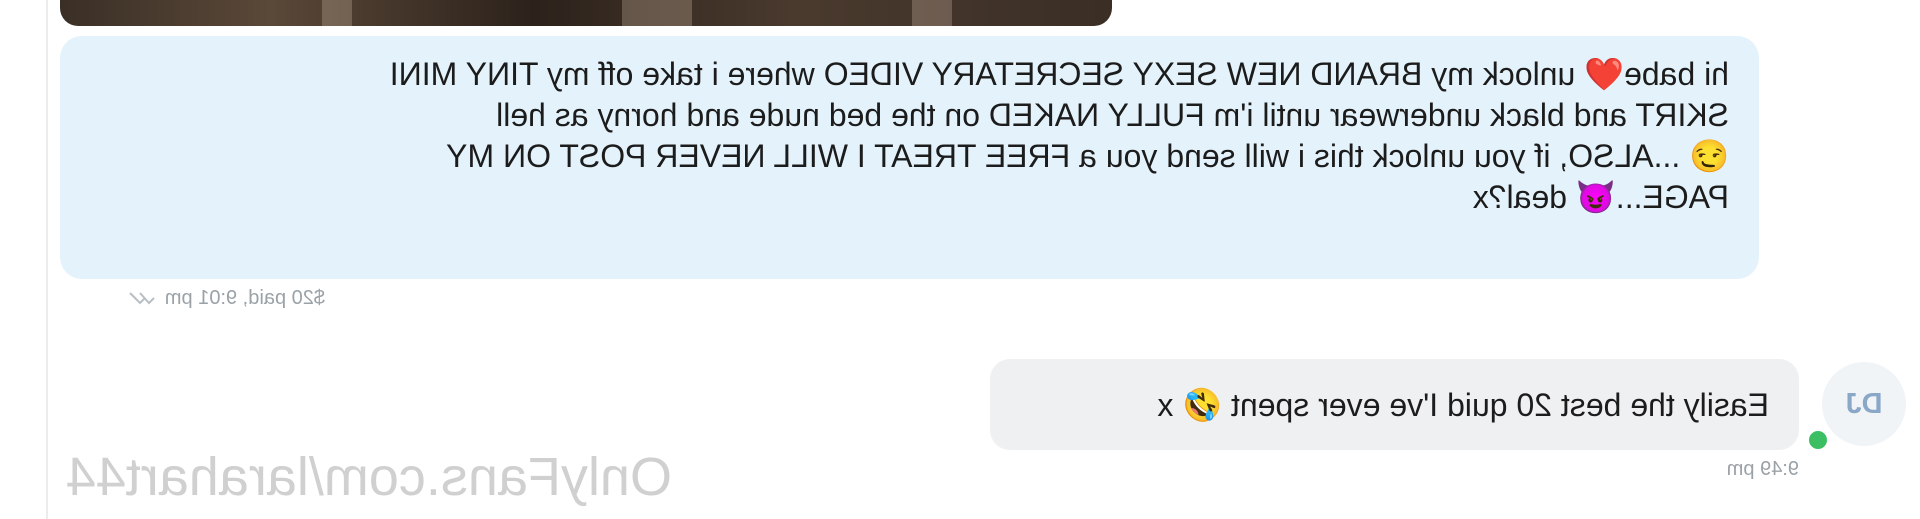 The width and height of the screenshot is (1920, 519). Describe the element at coordinates (1600, 197) in the screenshot. I see `message-line: PAGE...😈 deal?x` at that location.